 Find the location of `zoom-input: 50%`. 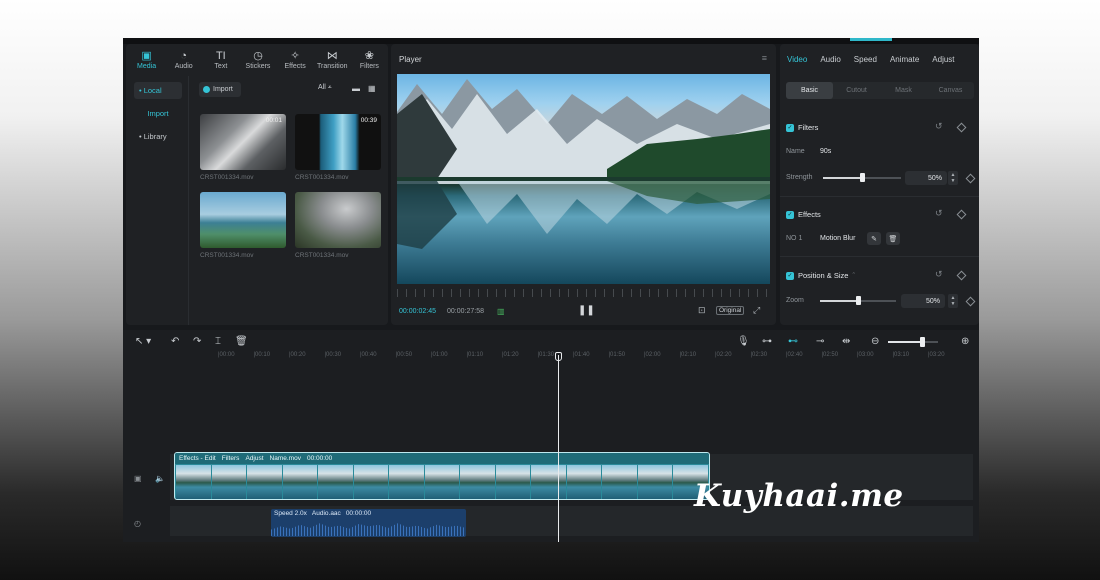

zoom-input: 50% is located at coordinates (923, 301).